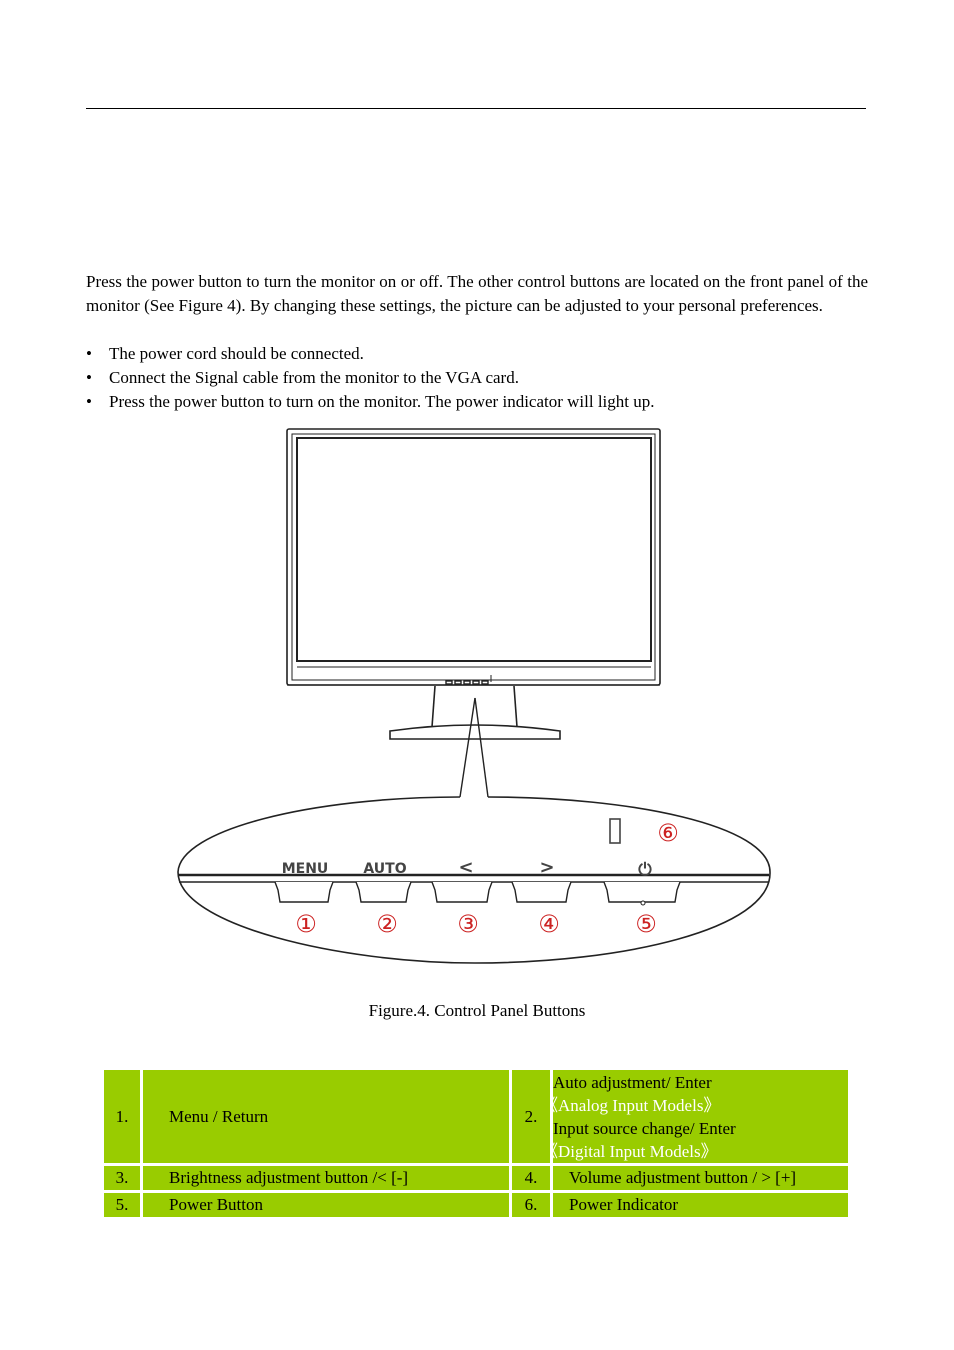 This screenshot has width=954, height=1350. What do you see at coordinates (305, 869) in the screenshot?
I see `menu-label: MENU` at bounding box center [305, 869].